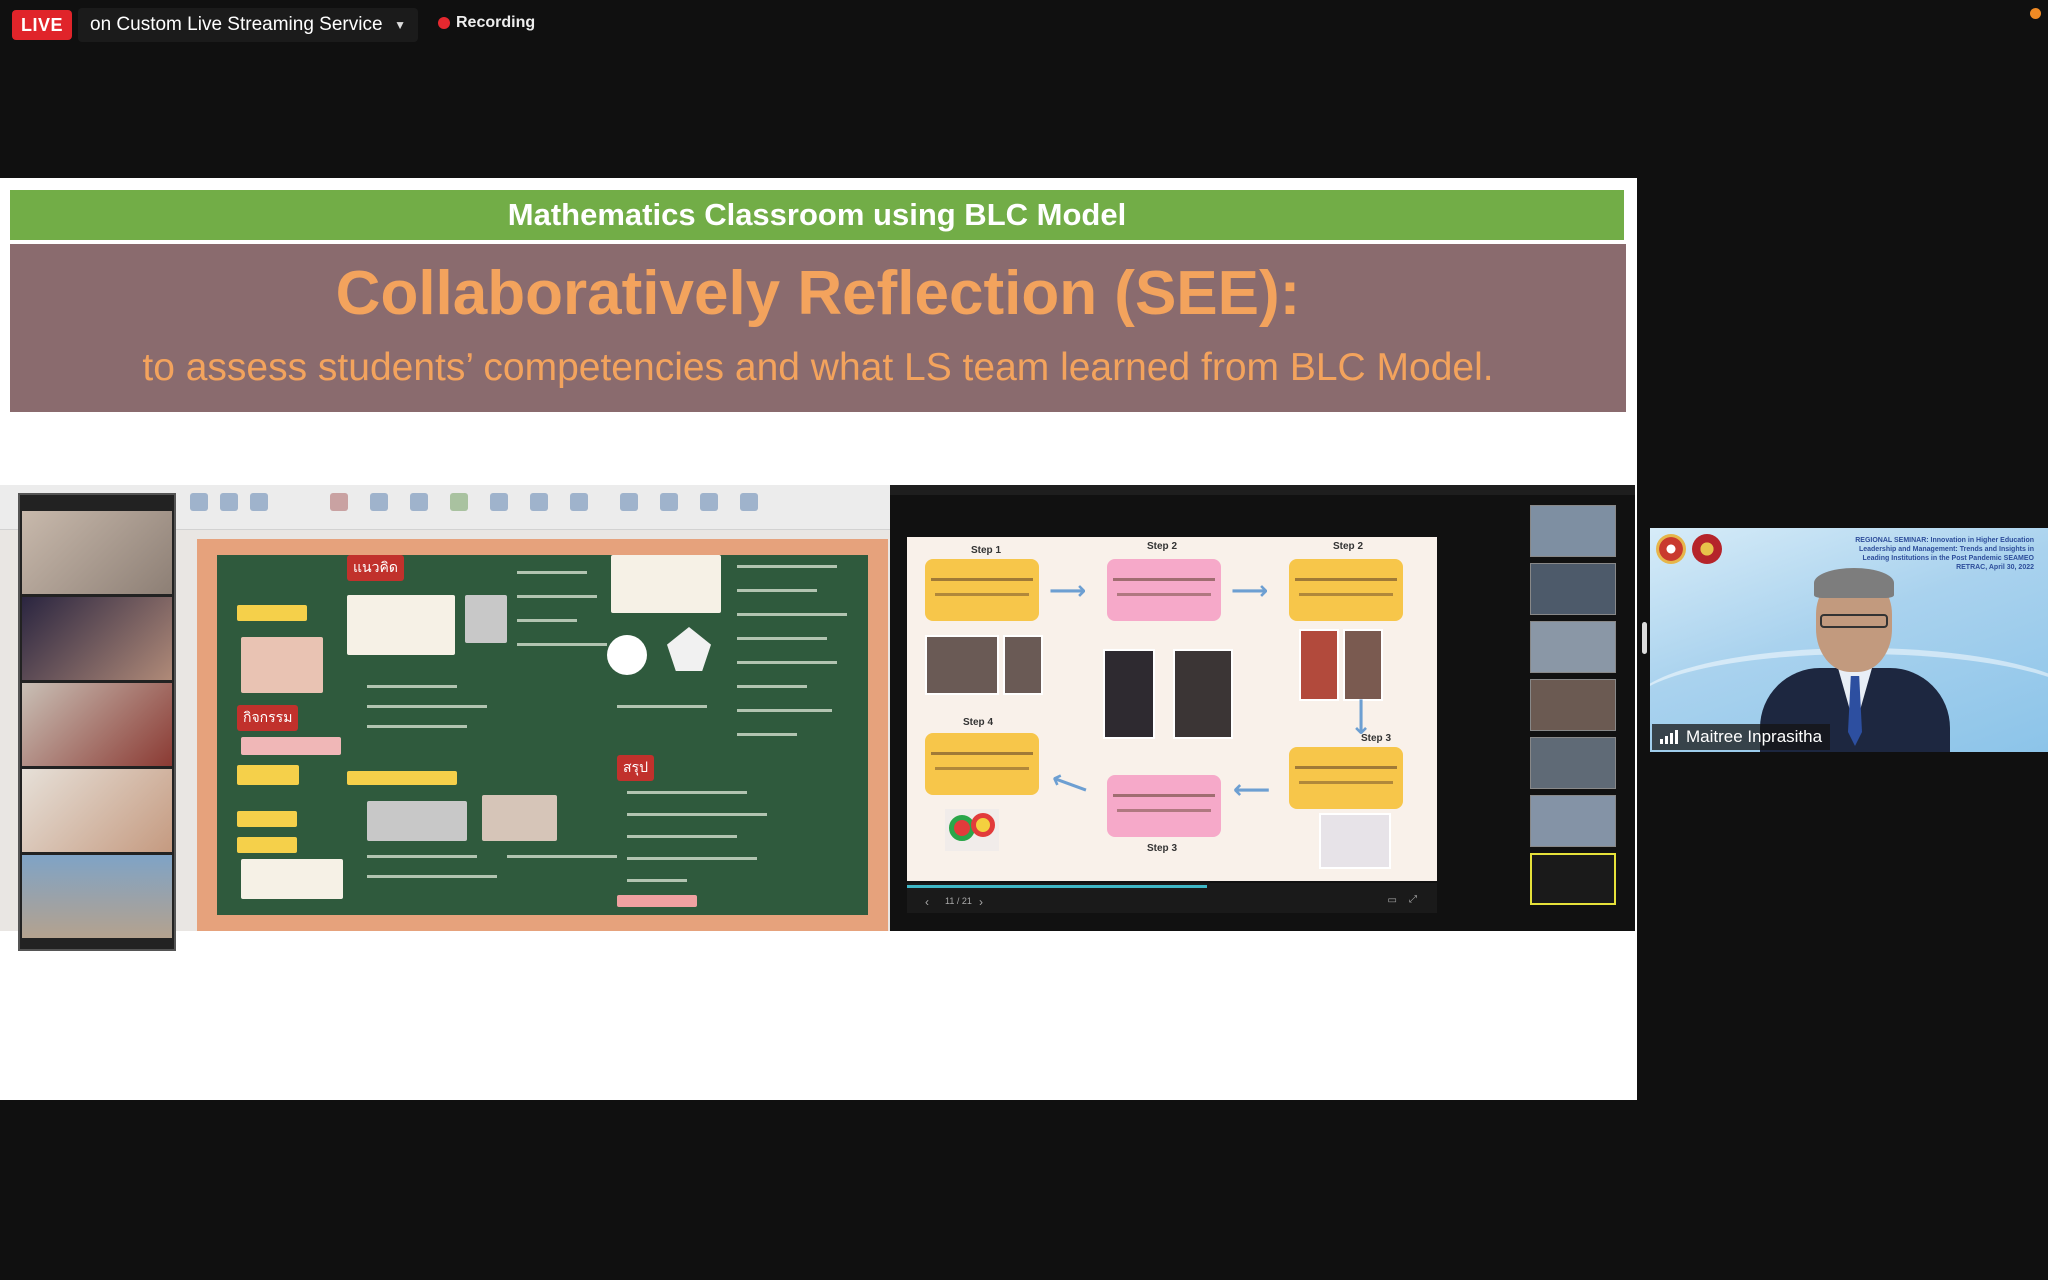 This screenshot has width=2048, height=1280. Describe the element at coordinates (1162, 848) in the screenshot. I see `step-label: Step 3` at that location.